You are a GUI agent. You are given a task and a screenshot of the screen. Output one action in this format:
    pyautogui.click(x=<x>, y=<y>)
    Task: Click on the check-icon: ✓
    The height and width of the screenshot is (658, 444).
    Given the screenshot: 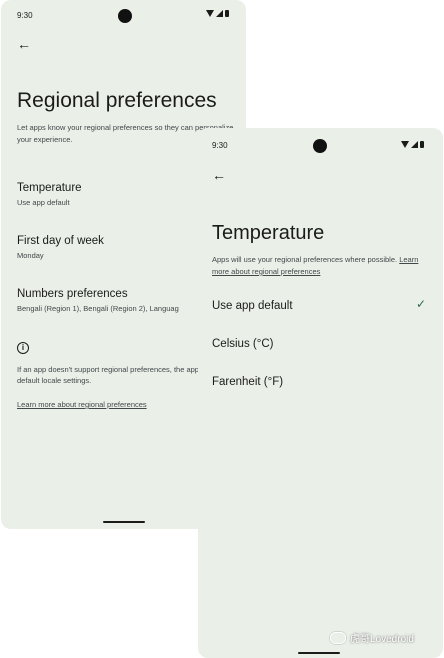 What is the action you would take?
    pyautogui.click(x=421, y=304)
    